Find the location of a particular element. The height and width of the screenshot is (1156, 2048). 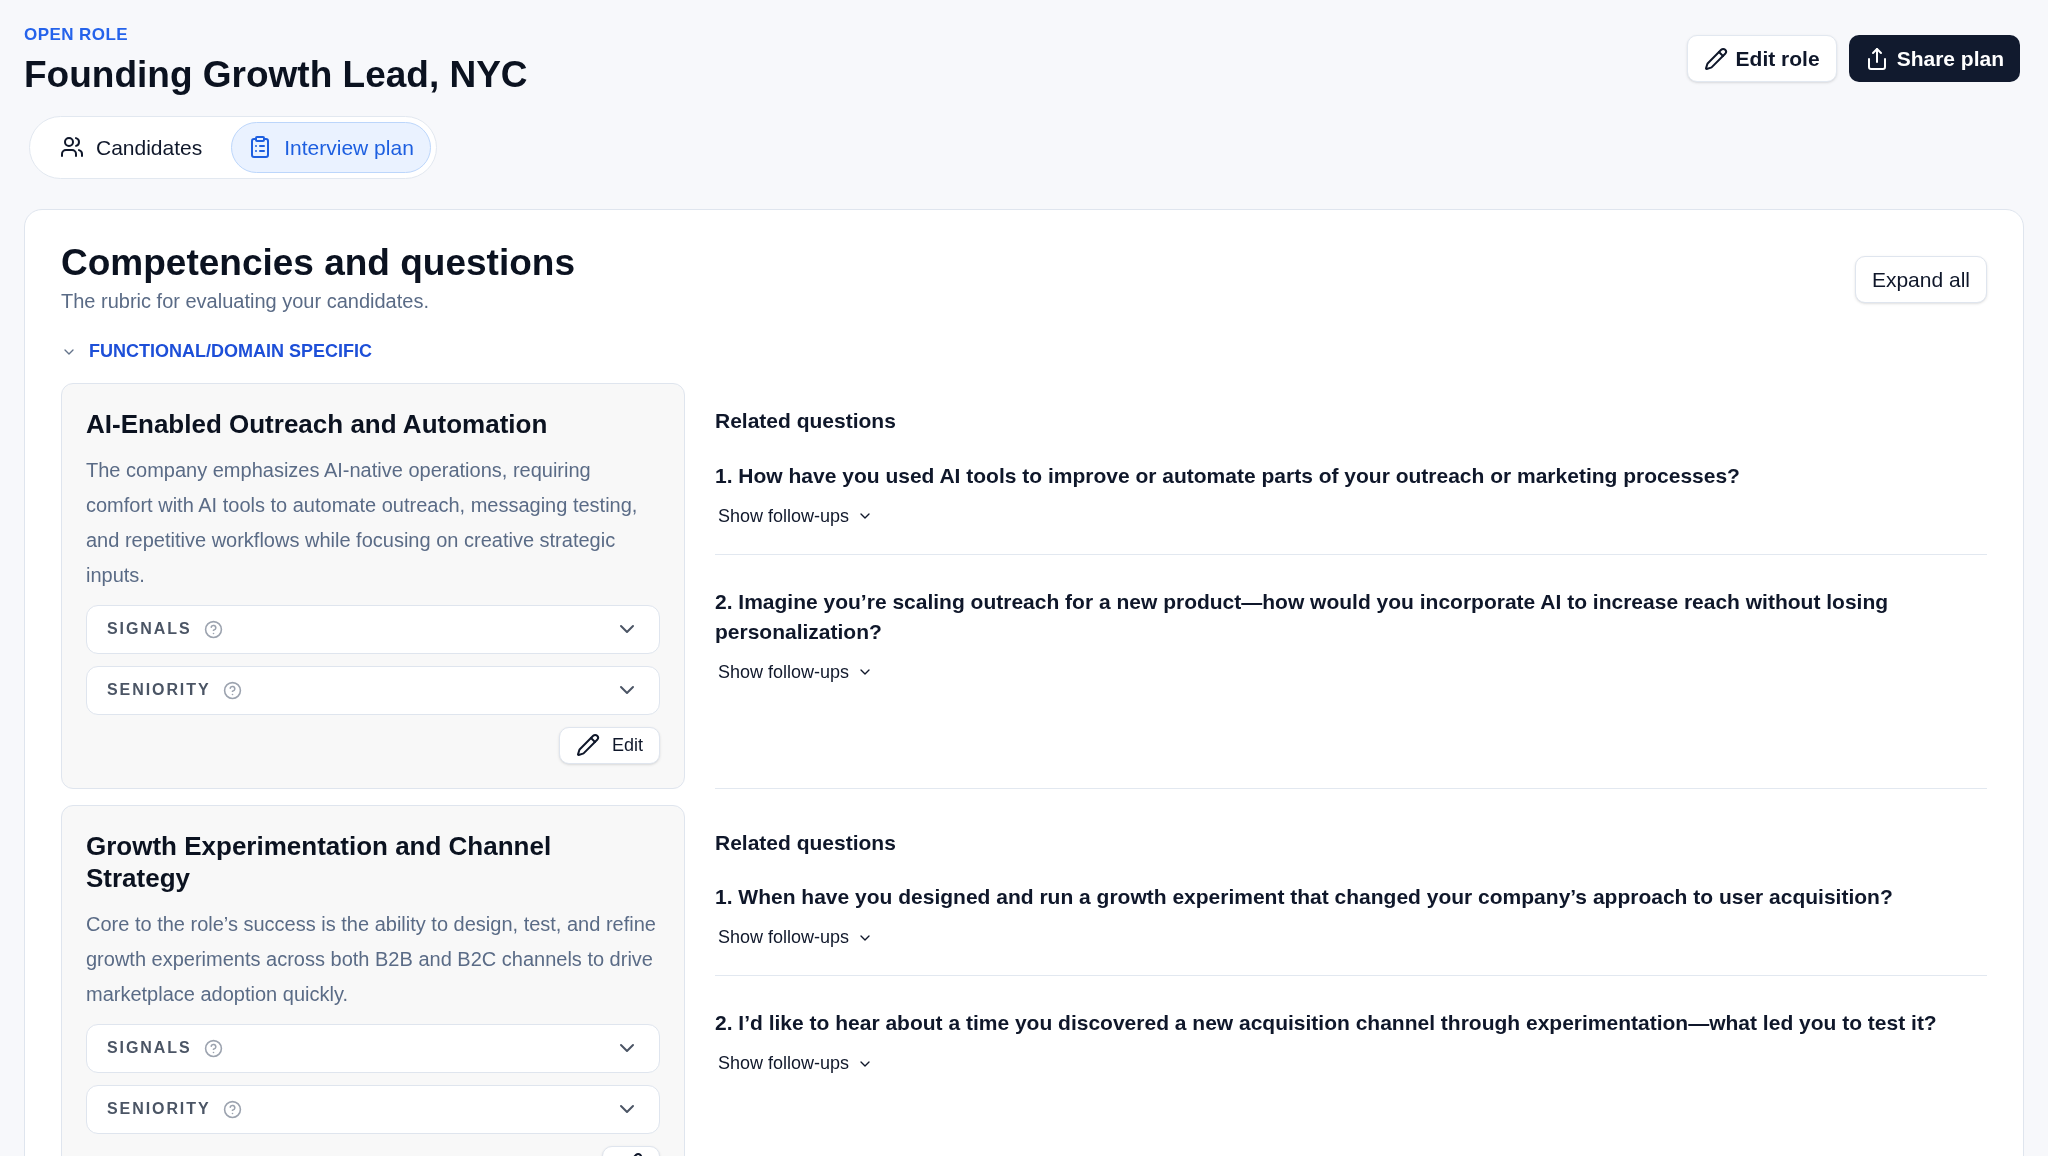

eyebrow-label: OPEN ROLE is located at coordinates (76, 35).